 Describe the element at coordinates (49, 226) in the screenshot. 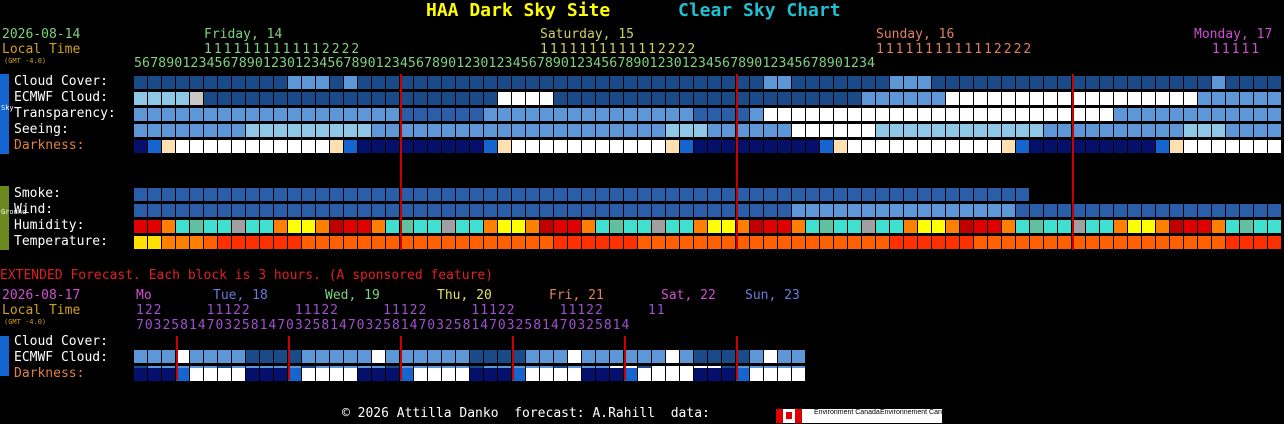

I see `label-humidity: Humidity:` at that location.